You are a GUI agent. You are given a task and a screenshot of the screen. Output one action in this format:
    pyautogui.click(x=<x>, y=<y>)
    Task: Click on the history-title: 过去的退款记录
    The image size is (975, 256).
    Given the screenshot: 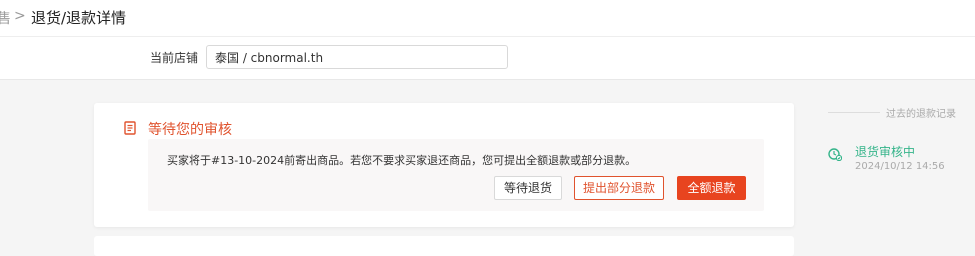 What is the action you would take?
    pyautogui.click(x=921, y=114)
    